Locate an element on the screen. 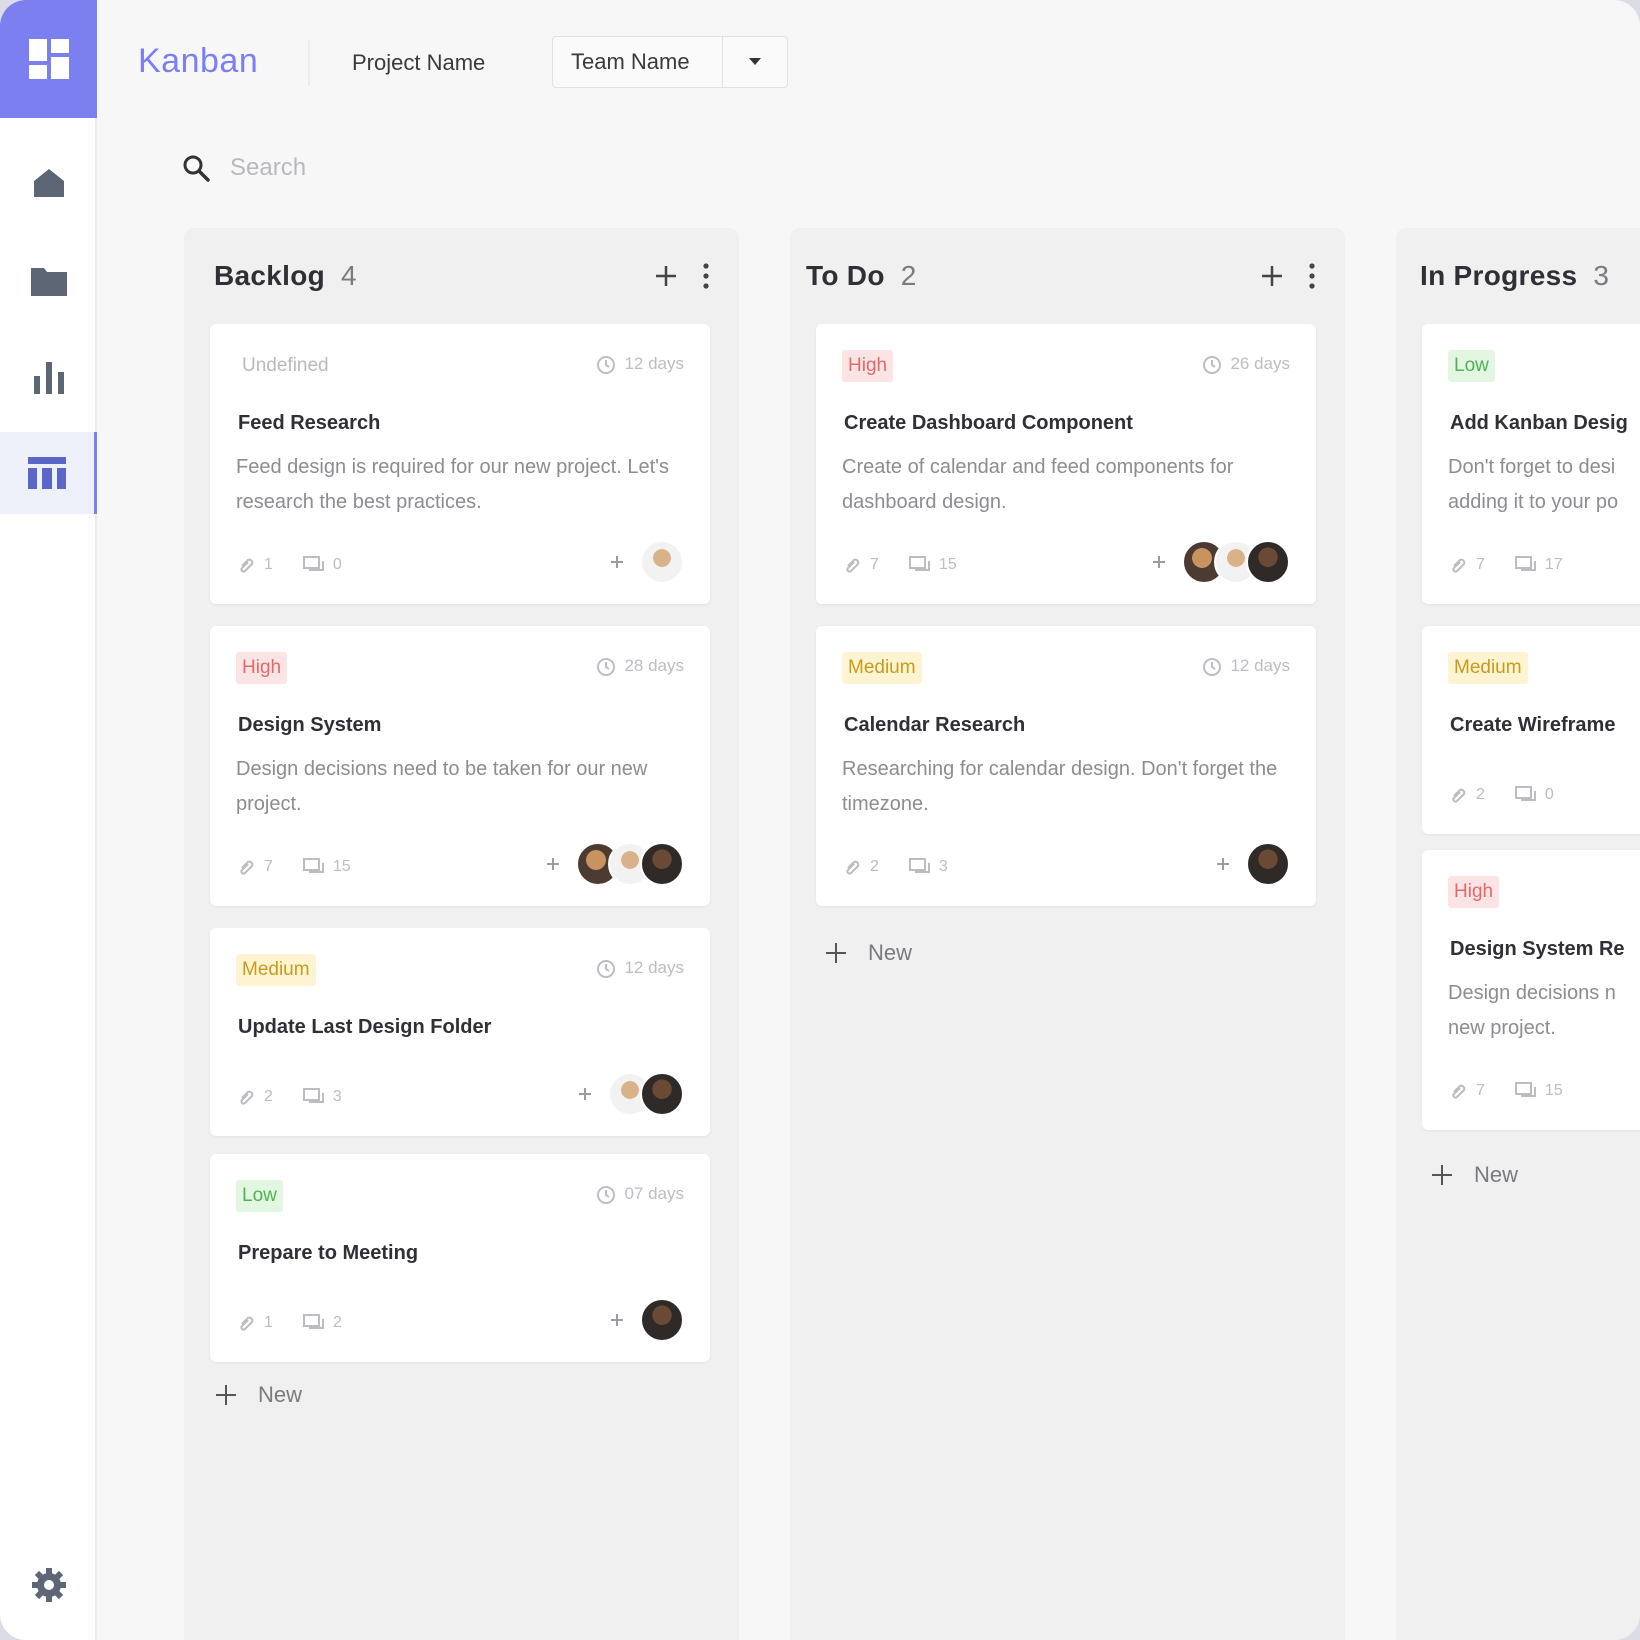 Image resolution: width=1640 pixels, height=1640 pixels. sidebar-item-kanban is located at coordinates (48, 473).